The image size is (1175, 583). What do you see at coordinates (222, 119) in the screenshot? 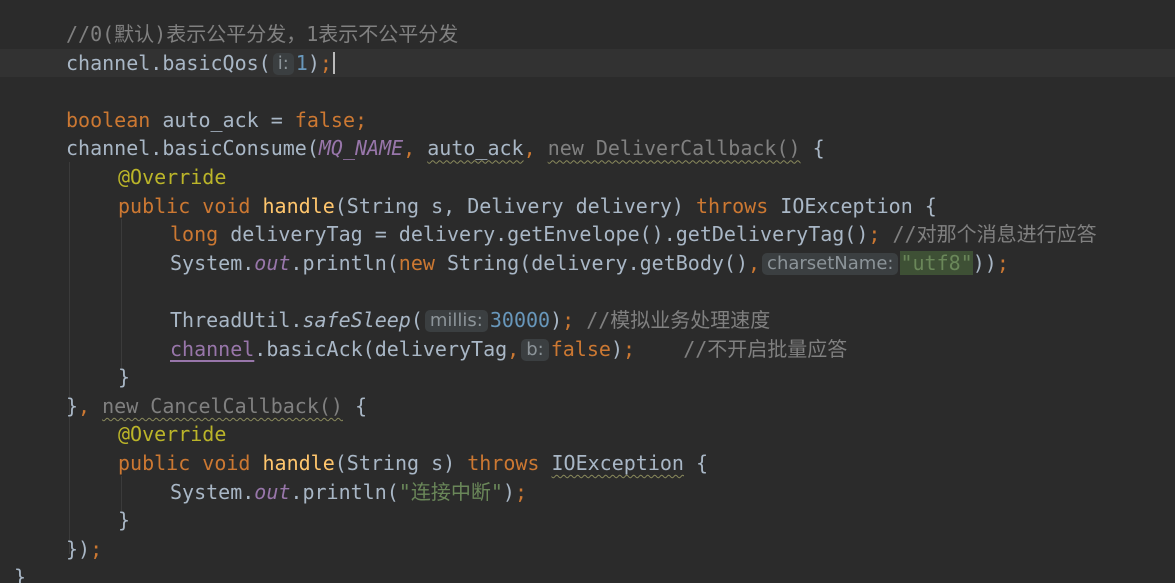
I see `code-token-plain: auto_ack =` at bounding box center [222, 119].